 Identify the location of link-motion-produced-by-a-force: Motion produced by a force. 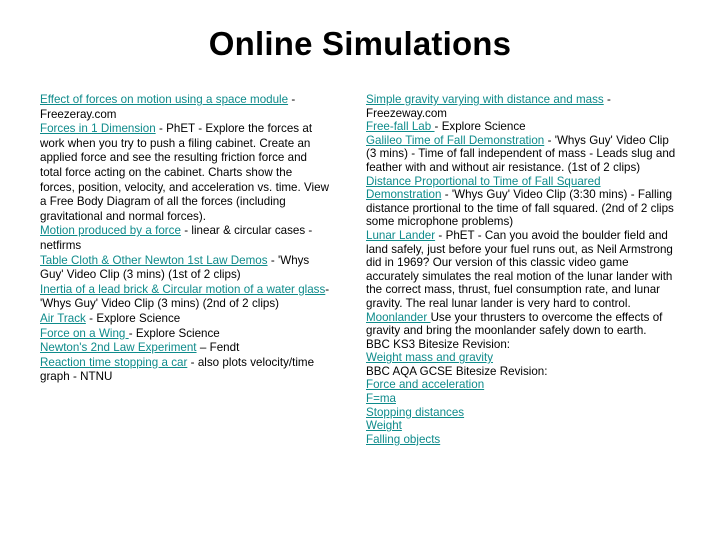
(110, 230).